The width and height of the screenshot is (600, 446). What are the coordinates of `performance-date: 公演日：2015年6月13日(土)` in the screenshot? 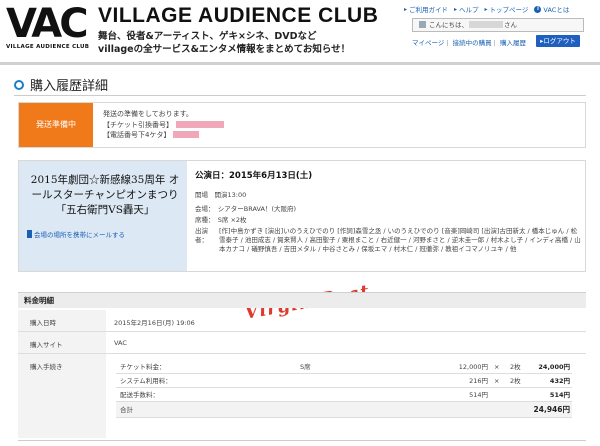 It's located at (254, 176).